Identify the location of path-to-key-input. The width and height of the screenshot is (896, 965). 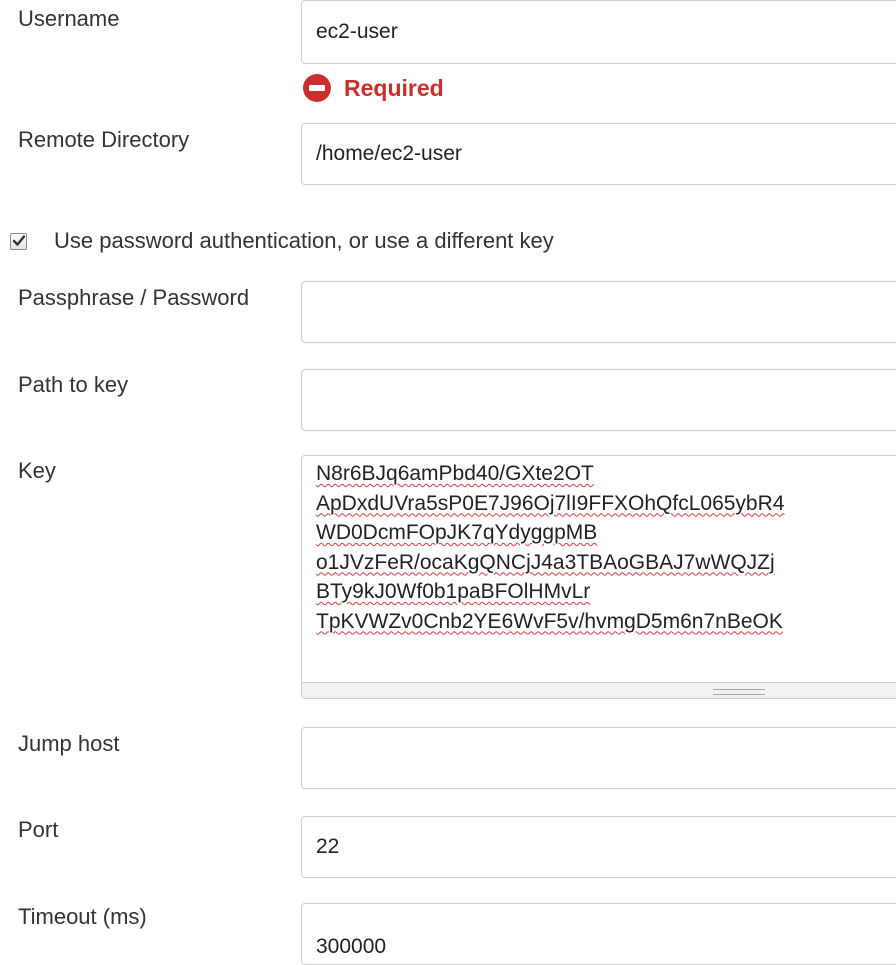
(598, 400).